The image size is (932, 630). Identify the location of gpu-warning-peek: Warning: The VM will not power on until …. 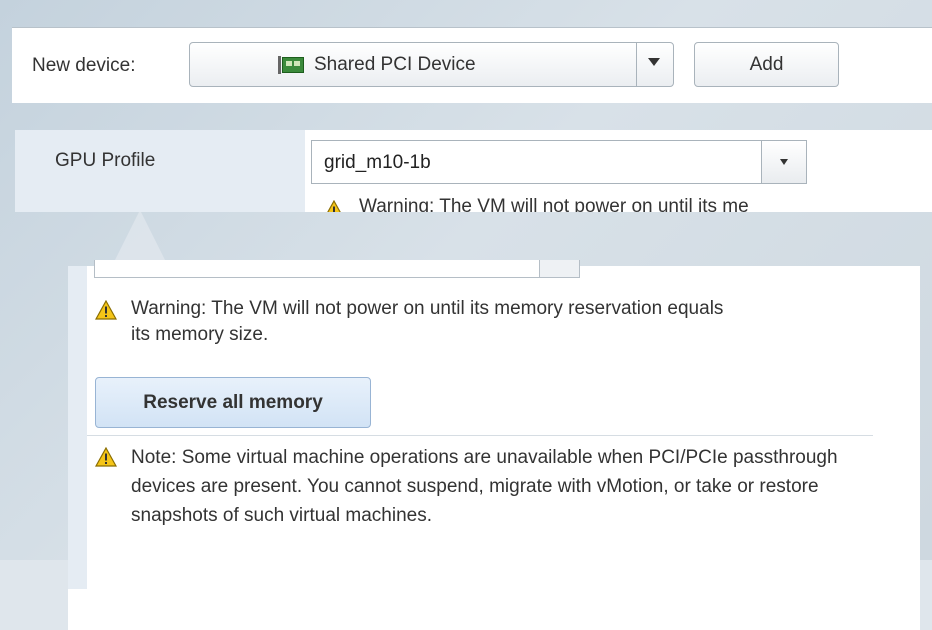
(536, 204).